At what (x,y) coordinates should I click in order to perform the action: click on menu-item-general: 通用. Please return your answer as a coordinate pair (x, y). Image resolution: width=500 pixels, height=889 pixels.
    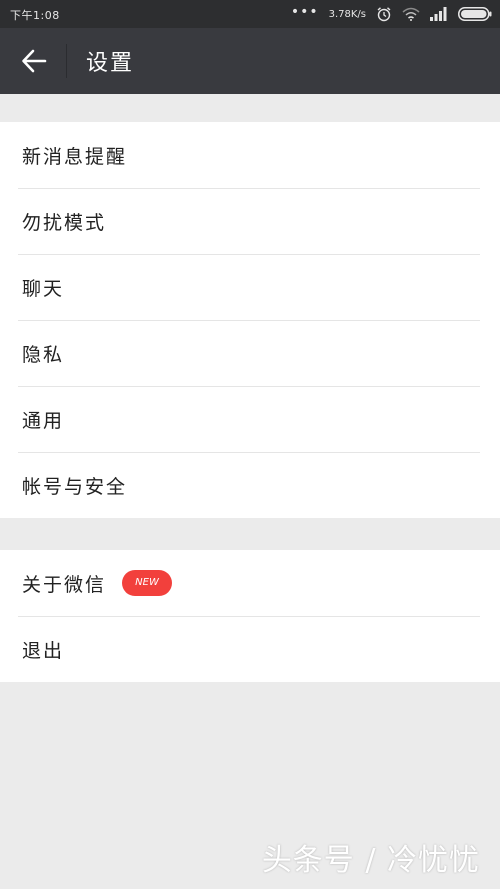
    Looking at the image, I should click on (250, 419).